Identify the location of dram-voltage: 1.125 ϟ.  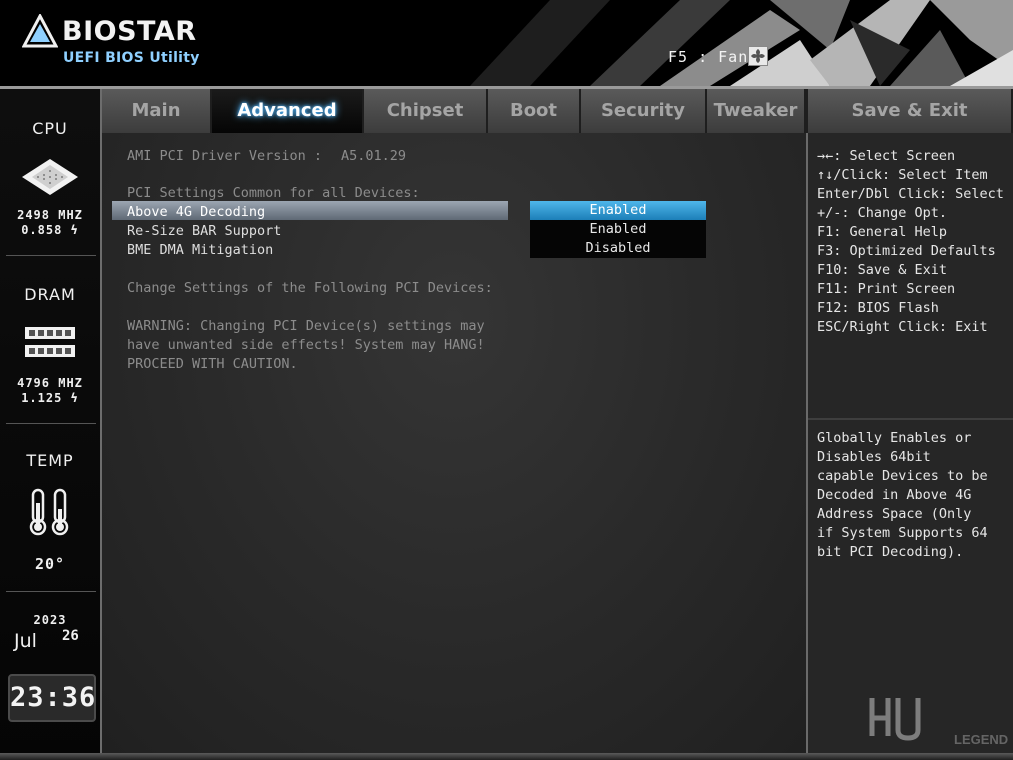
(50, 398).